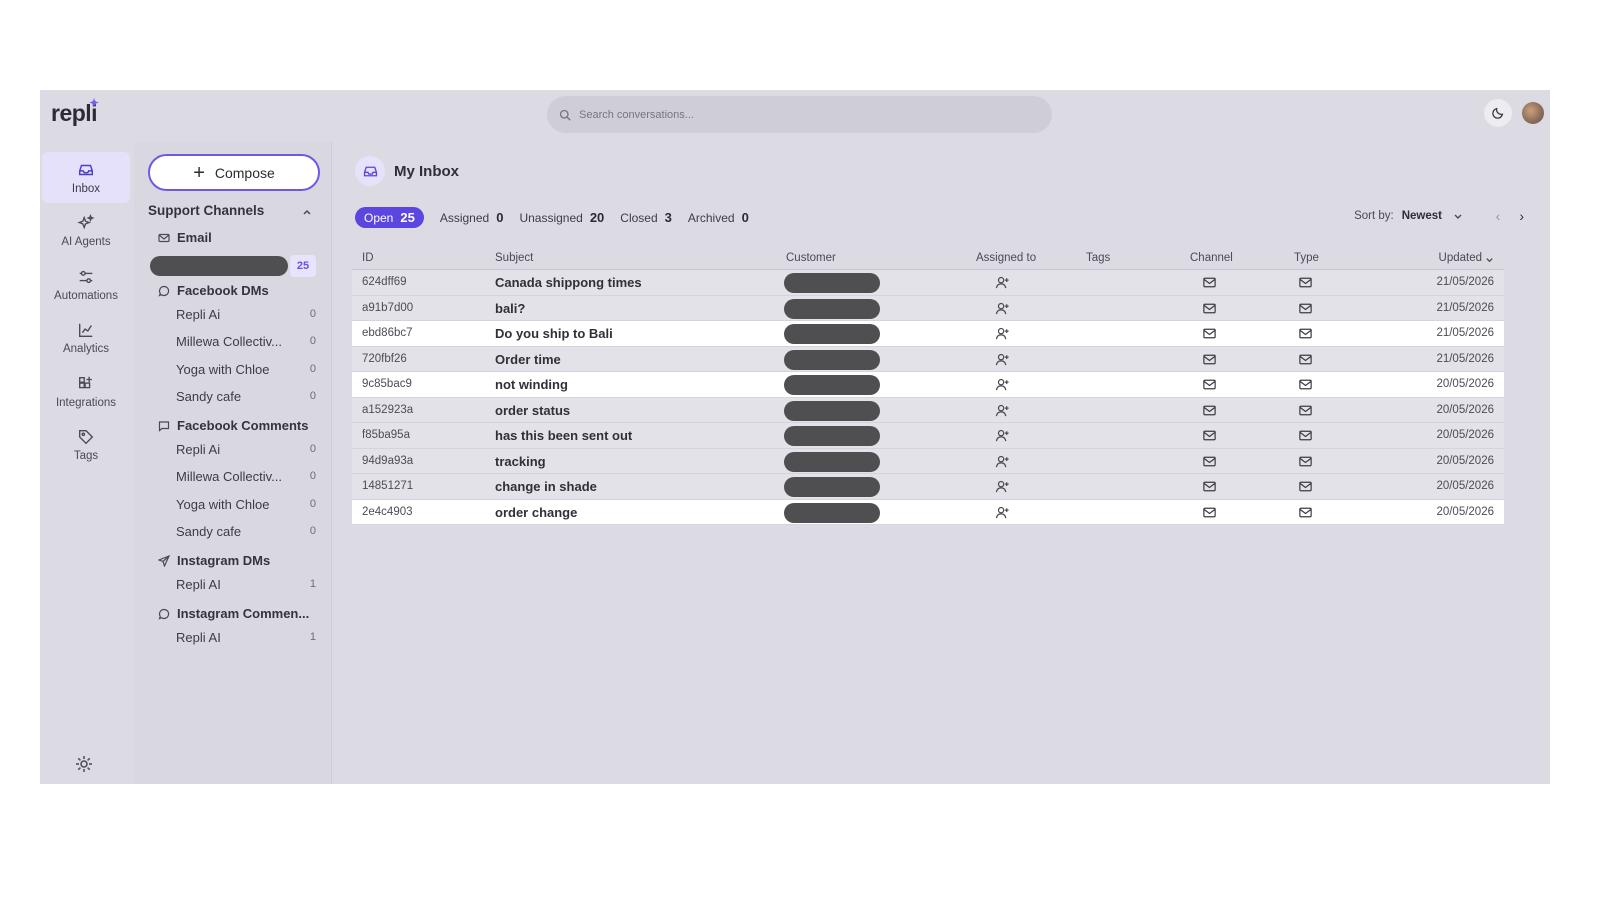  I want to click on nav-label: Tags, so click(86, 455).